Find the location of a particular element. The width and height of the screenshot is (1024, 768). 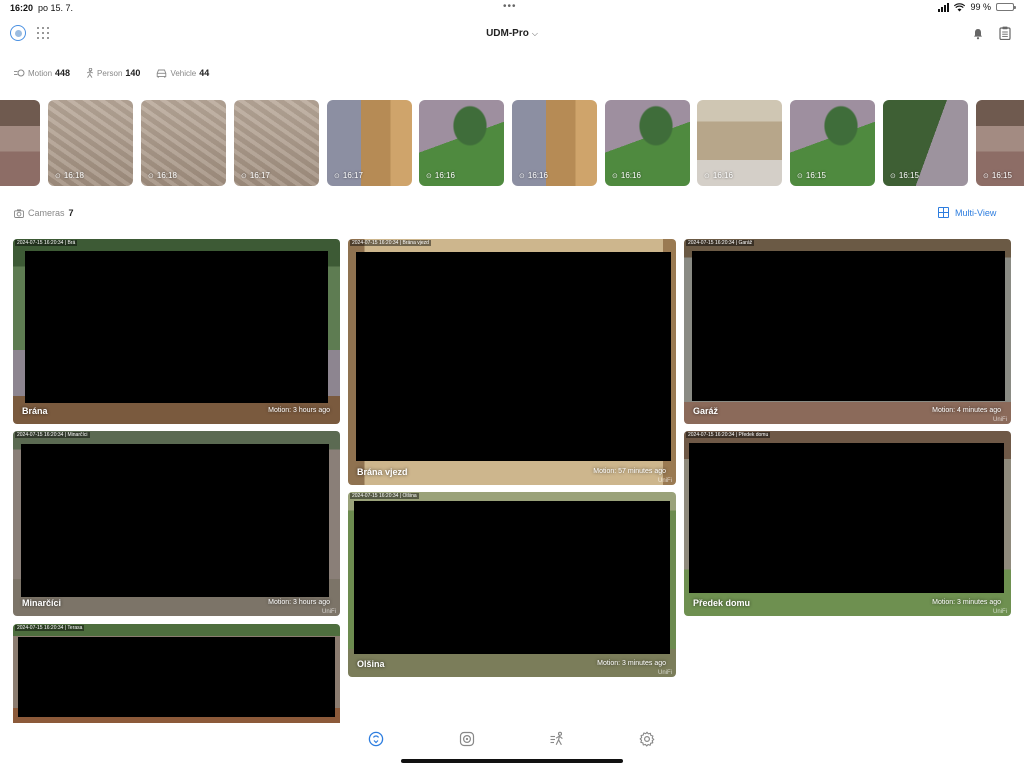

camera-motion-status: Motion: 3 hours ago is located at coordinates (299, 410).